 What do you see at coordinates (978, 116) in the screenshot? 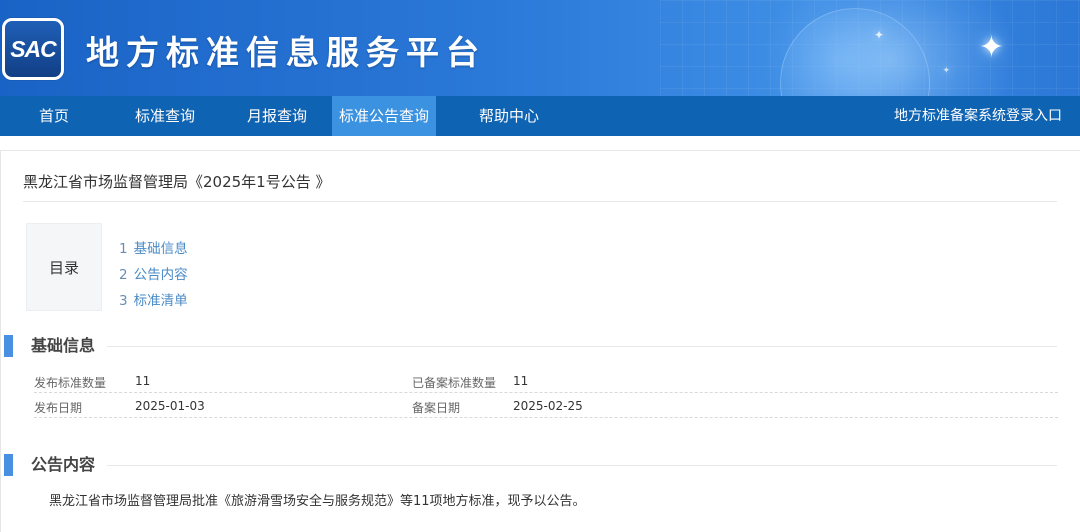
I see `filing-system-login-link: 地方标准备案系统登录入口` at bounding box center [978, 116].